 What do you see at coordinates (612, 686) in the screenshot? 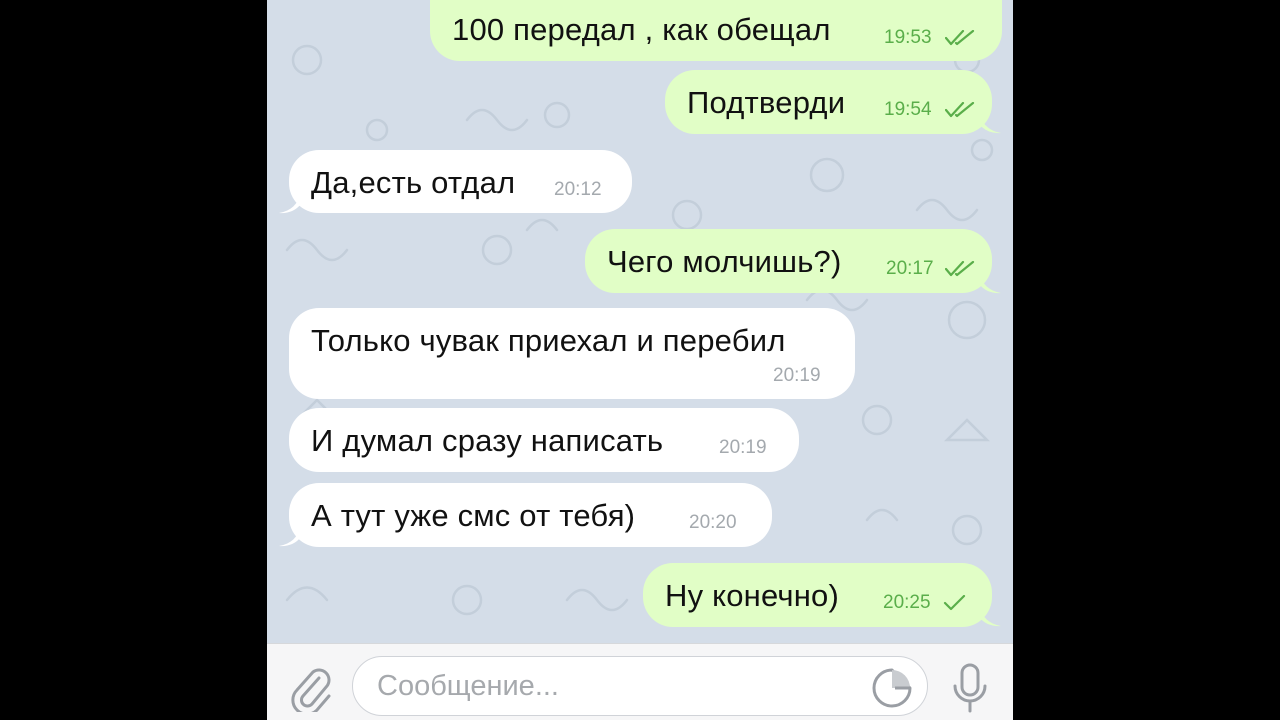
I see `message-input` at bounding box center [612, 686].